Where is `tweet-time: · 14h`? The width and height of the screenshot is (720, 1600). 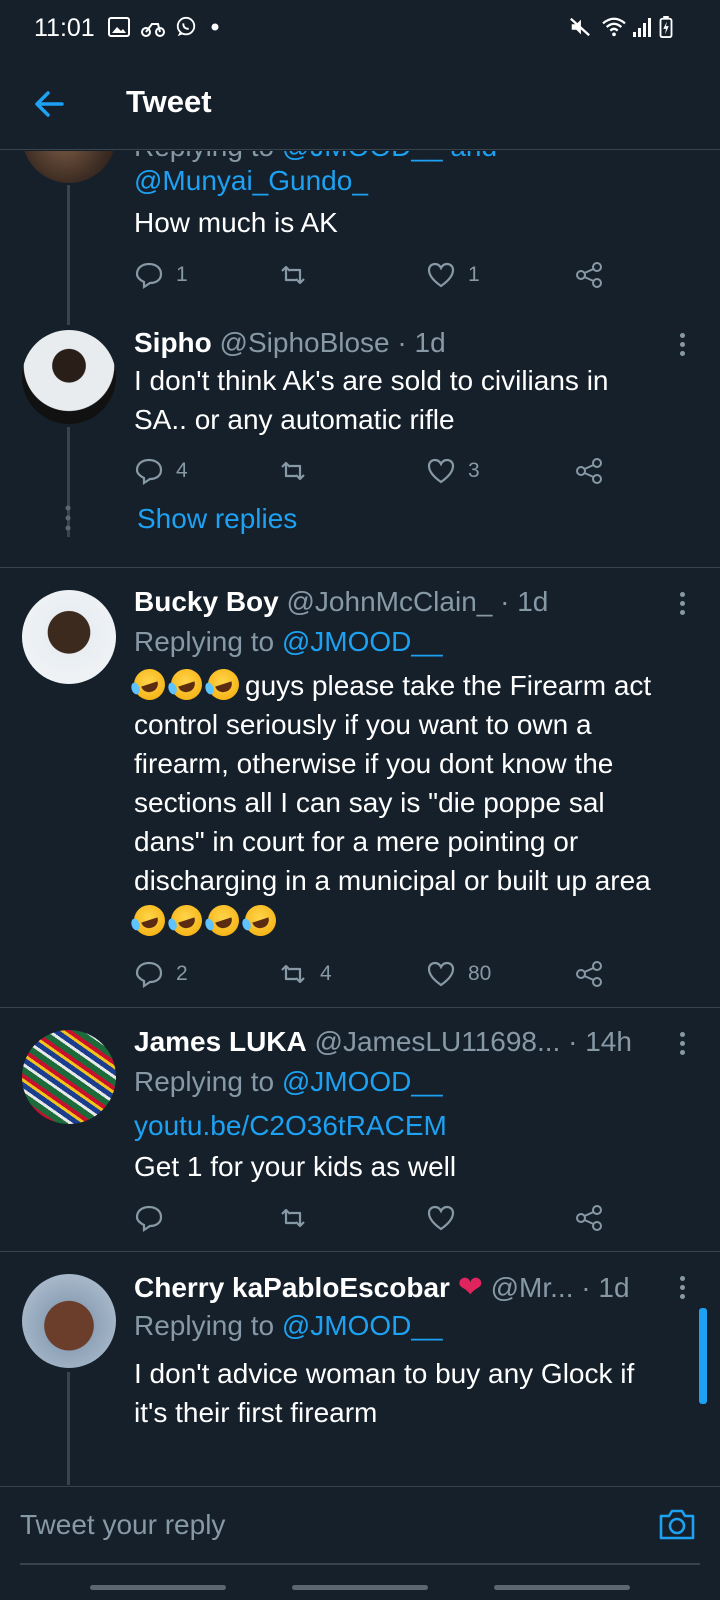 tweet-time: · 14h is located at coordinates (600, 1041).